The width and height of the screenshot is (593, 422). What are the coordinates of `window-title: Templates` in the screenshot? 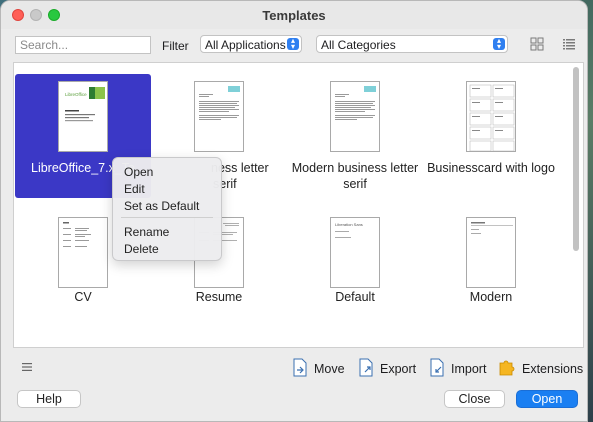 It's located at (294, 15).